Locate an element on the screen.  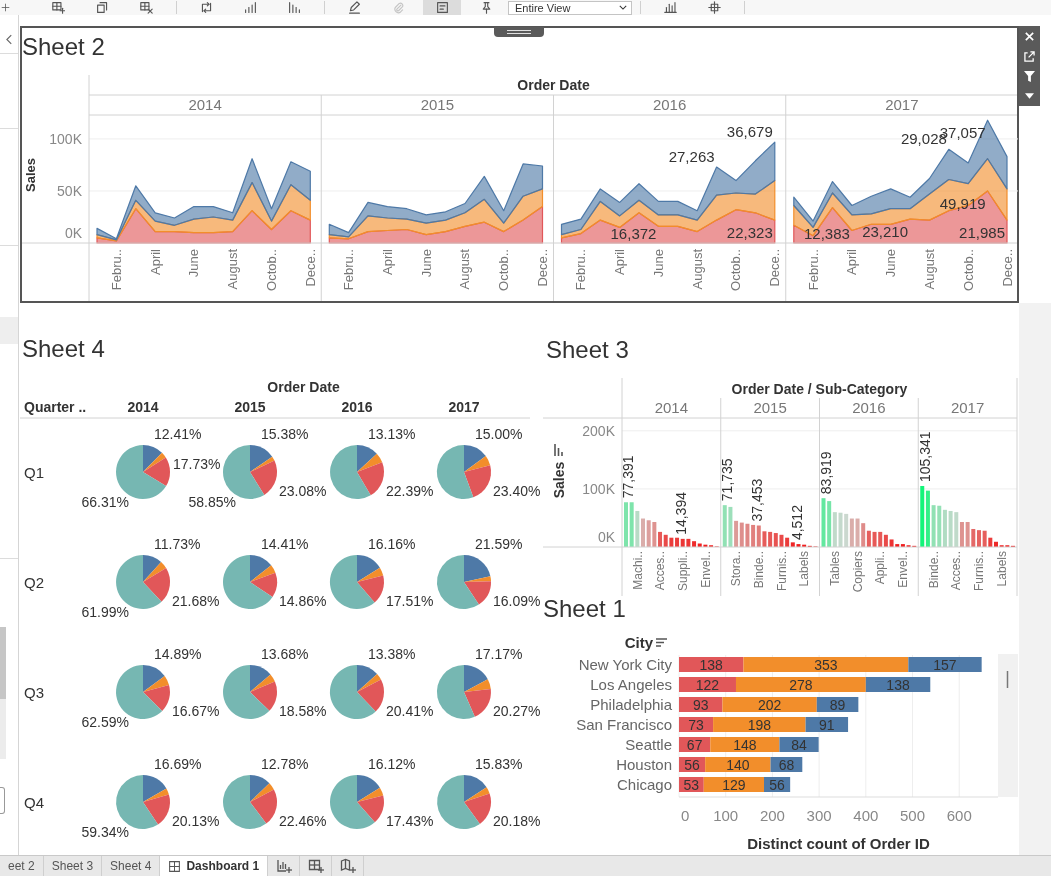
percent-label: 20.41% is located at coordinates (410, 711).